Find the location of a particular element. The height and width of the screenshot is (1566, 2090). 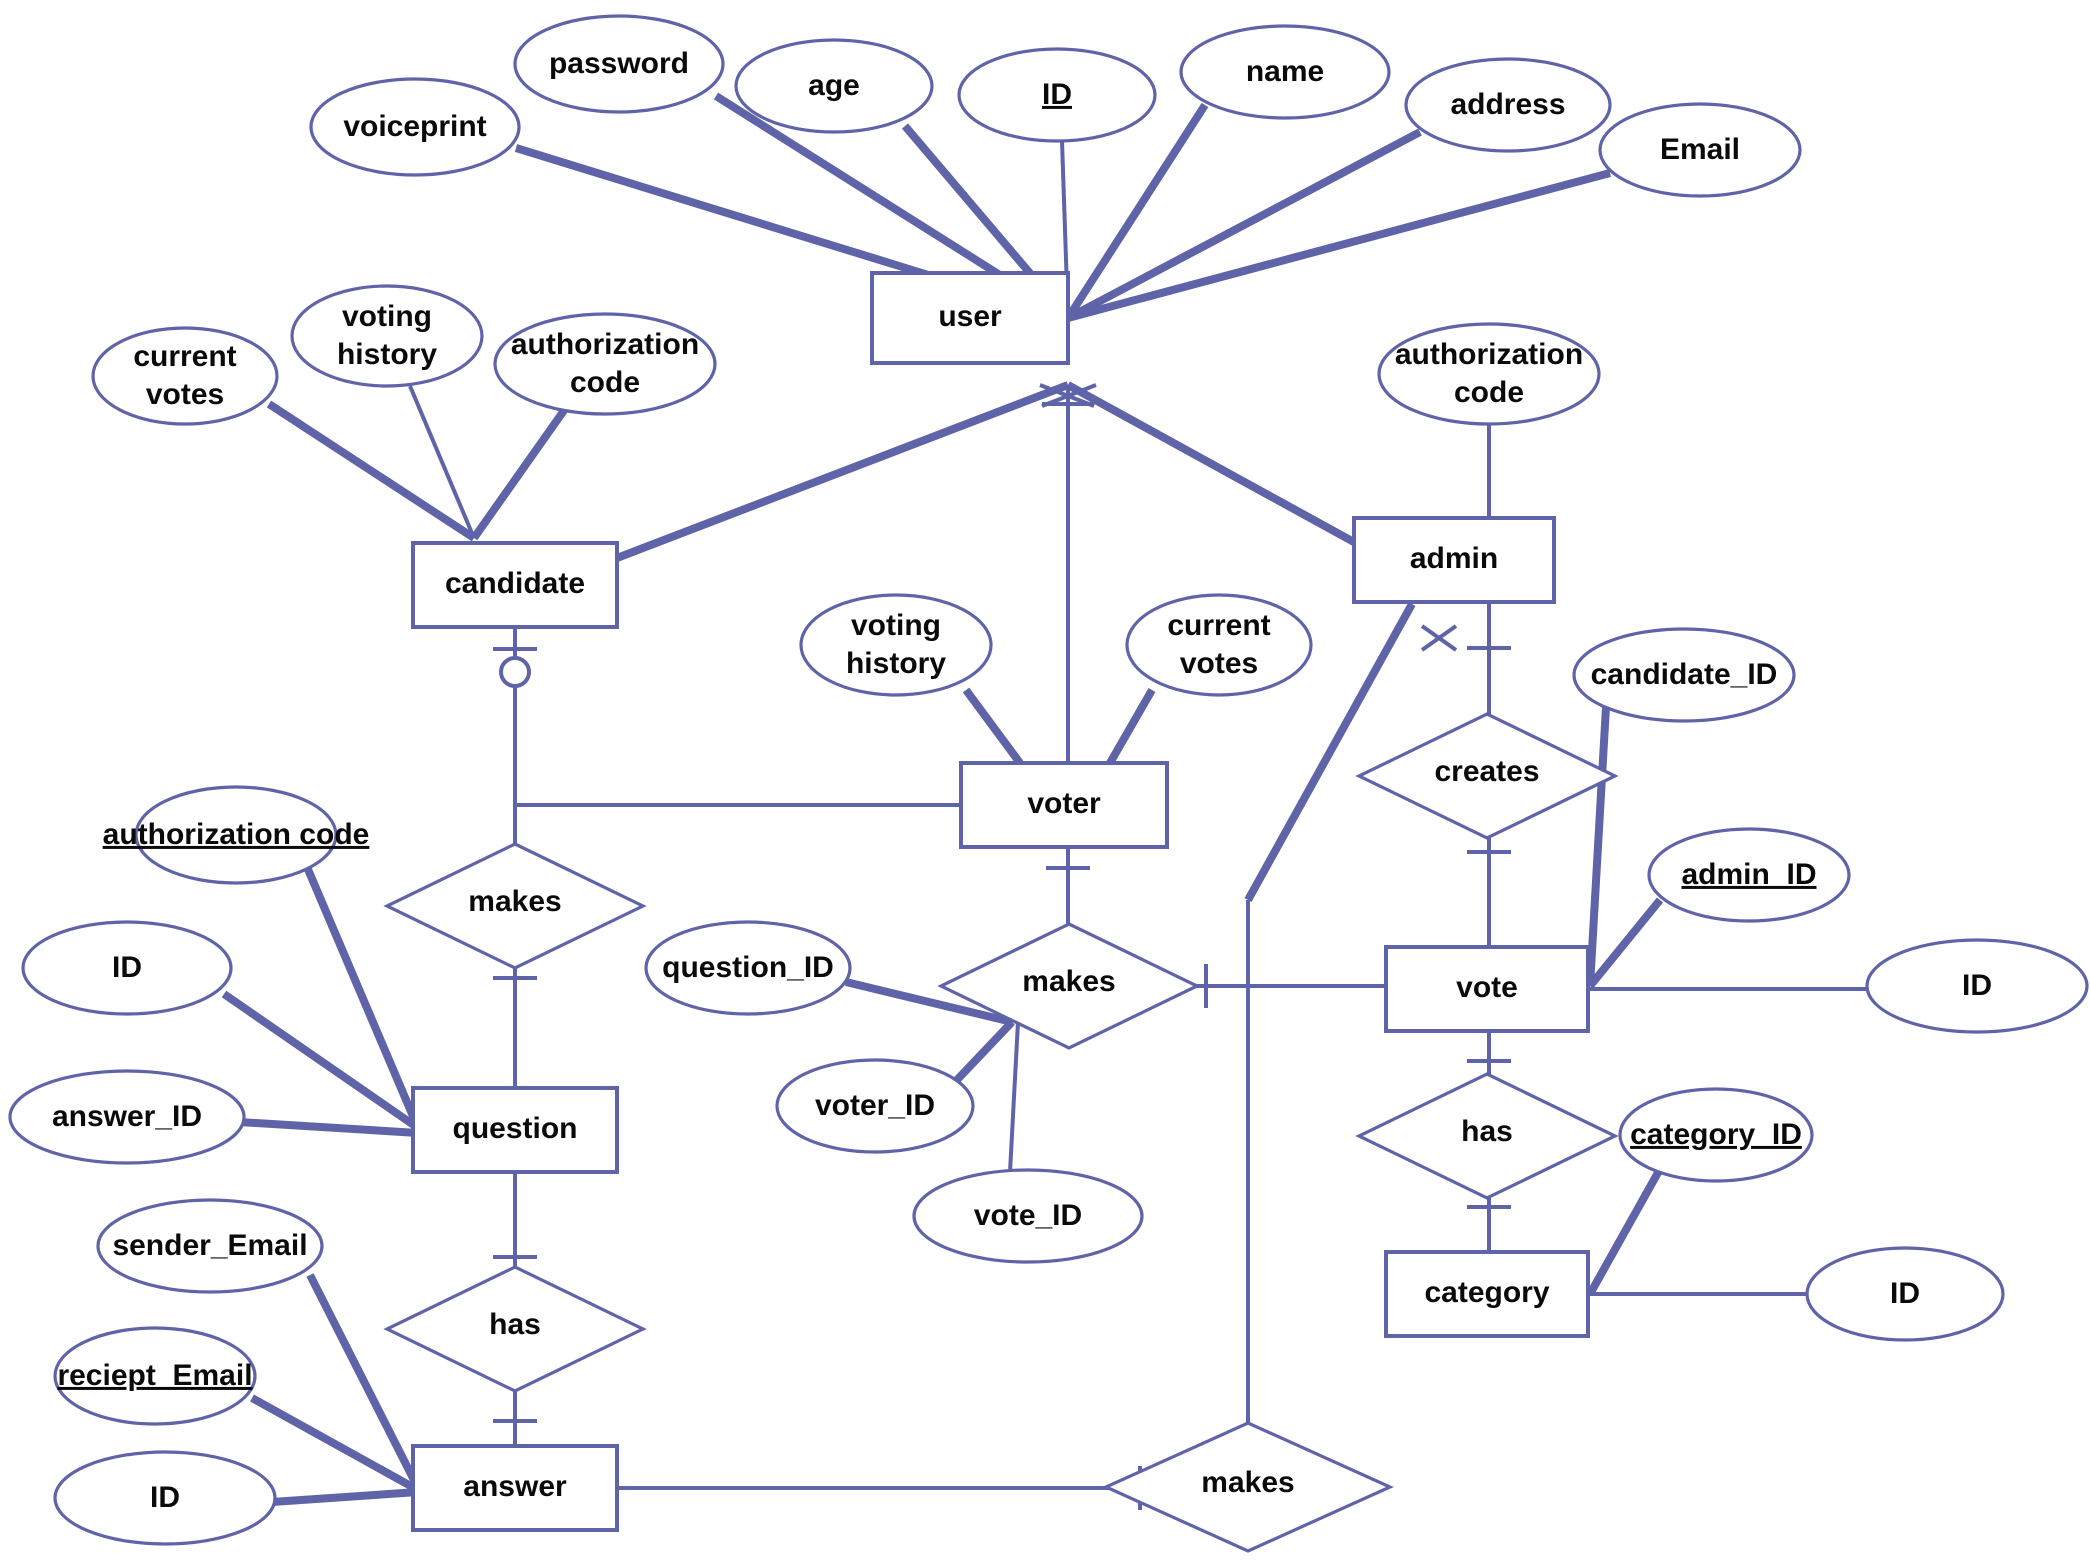

attribute-answer-id-label: ID is located at coordinates (127, 967).